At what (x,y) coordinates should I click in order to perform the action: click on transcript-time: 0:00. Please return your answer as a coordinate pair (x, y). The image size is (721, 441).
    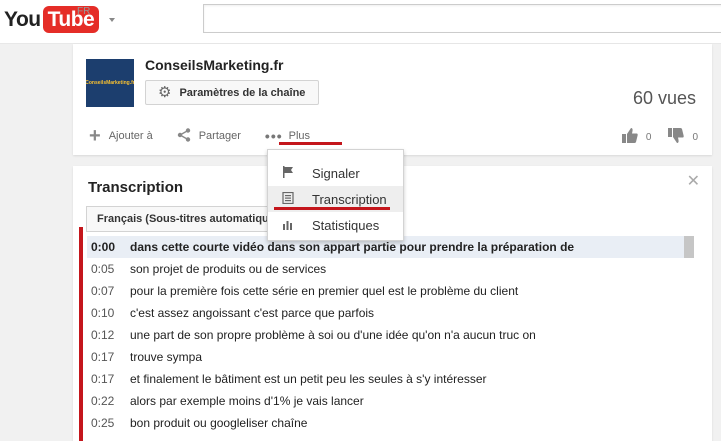
    Looking at the image, I should click on (103, 247).